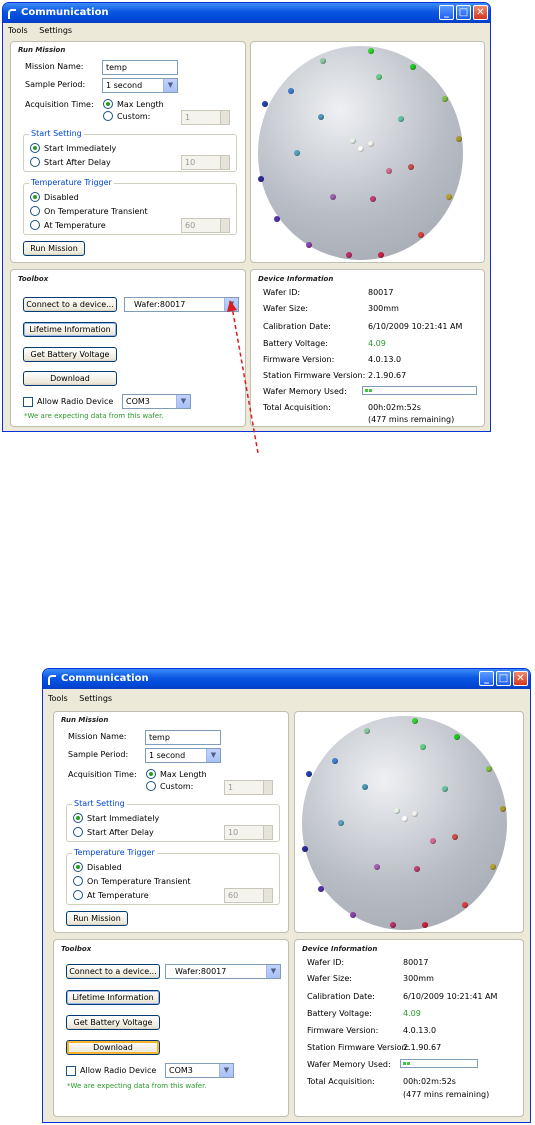 This screenshot has height=1125, width=535. What do you see at coordinates (35, 225) in the screenshot?
I see `trigger-at-temperature-radio` at bounding box center [35, 225].